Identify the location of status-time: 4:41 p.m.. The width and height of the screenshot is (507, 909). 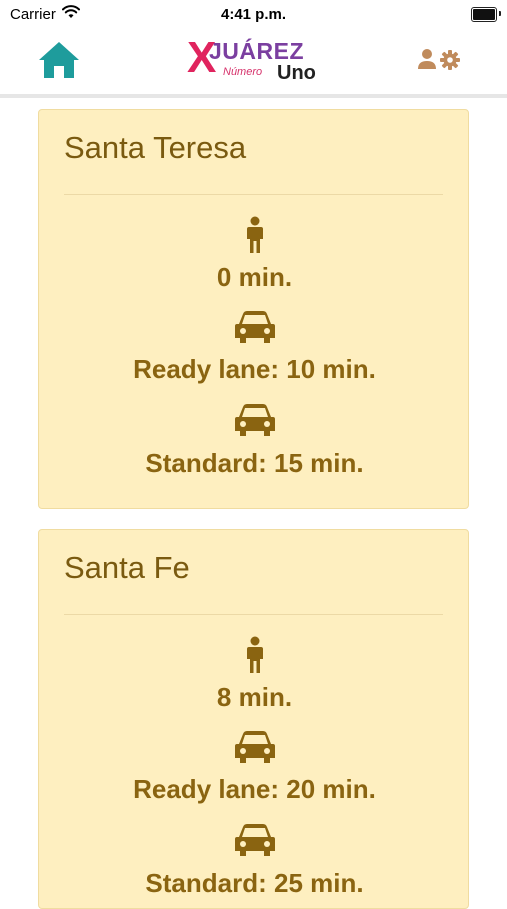
(253, 14).